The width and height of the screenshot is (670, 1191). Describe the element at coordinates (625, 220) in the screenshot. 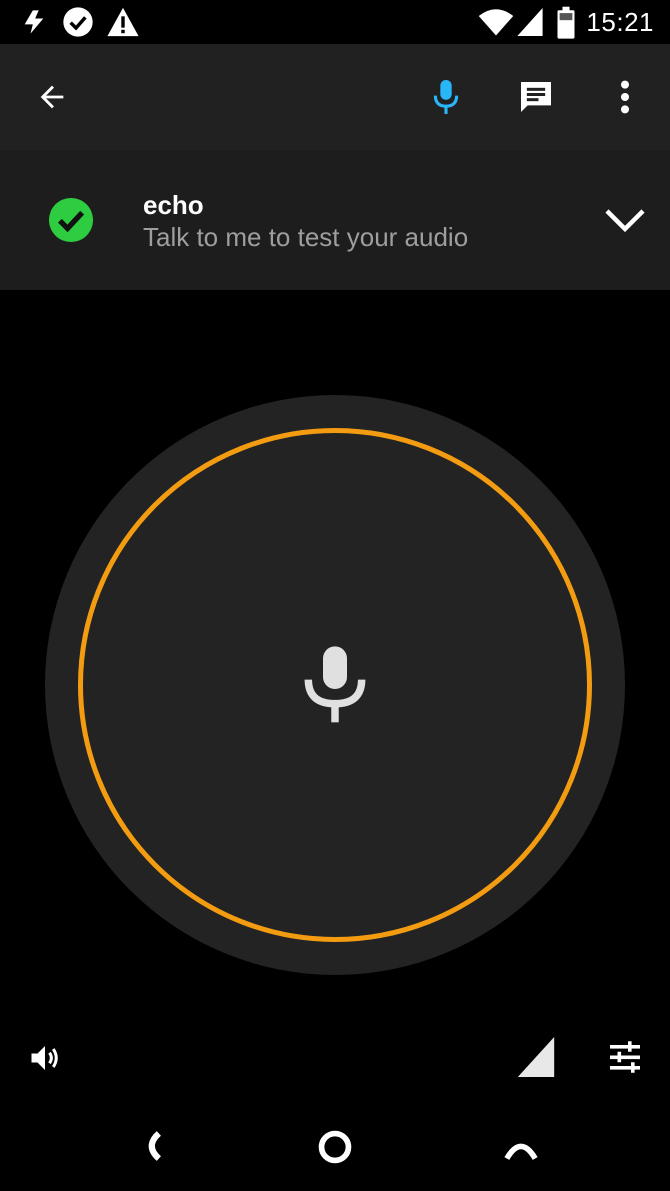

I see `chevron-down-icon` at that location.